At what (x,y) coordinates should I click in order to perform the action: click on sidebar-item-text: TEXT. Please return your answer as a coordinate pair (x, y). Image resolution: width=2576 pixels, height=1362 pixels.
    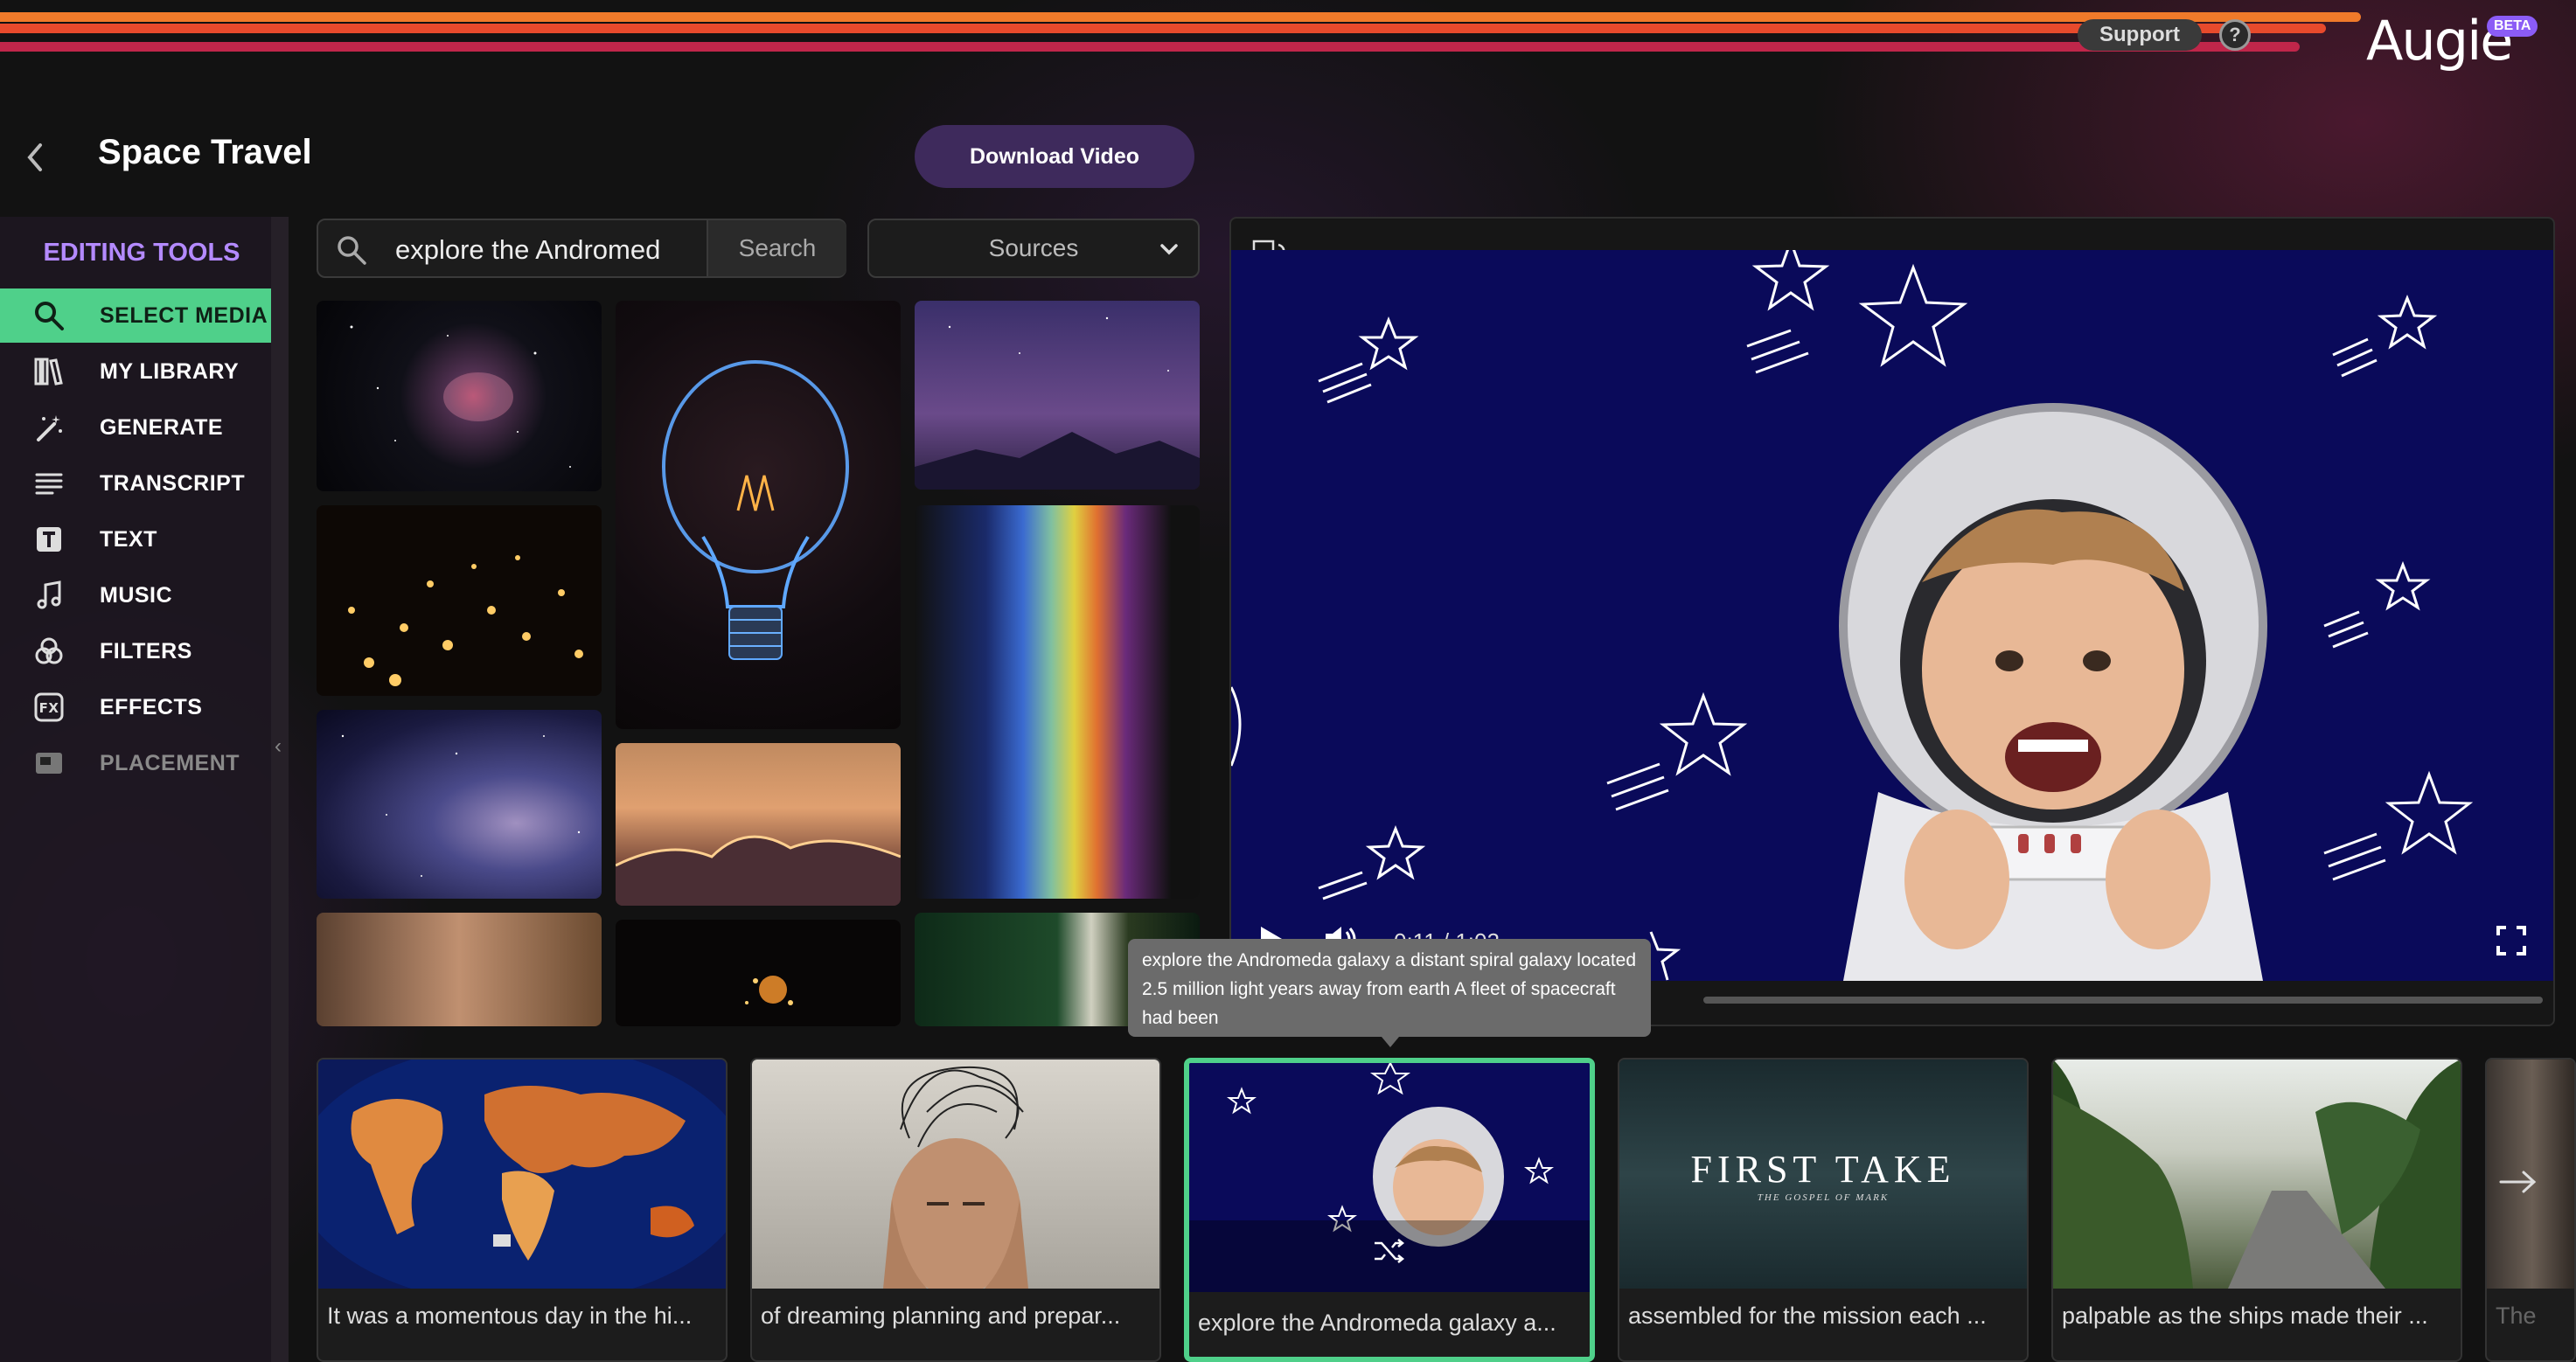
    Looking at the image, I should click on (135, 539).